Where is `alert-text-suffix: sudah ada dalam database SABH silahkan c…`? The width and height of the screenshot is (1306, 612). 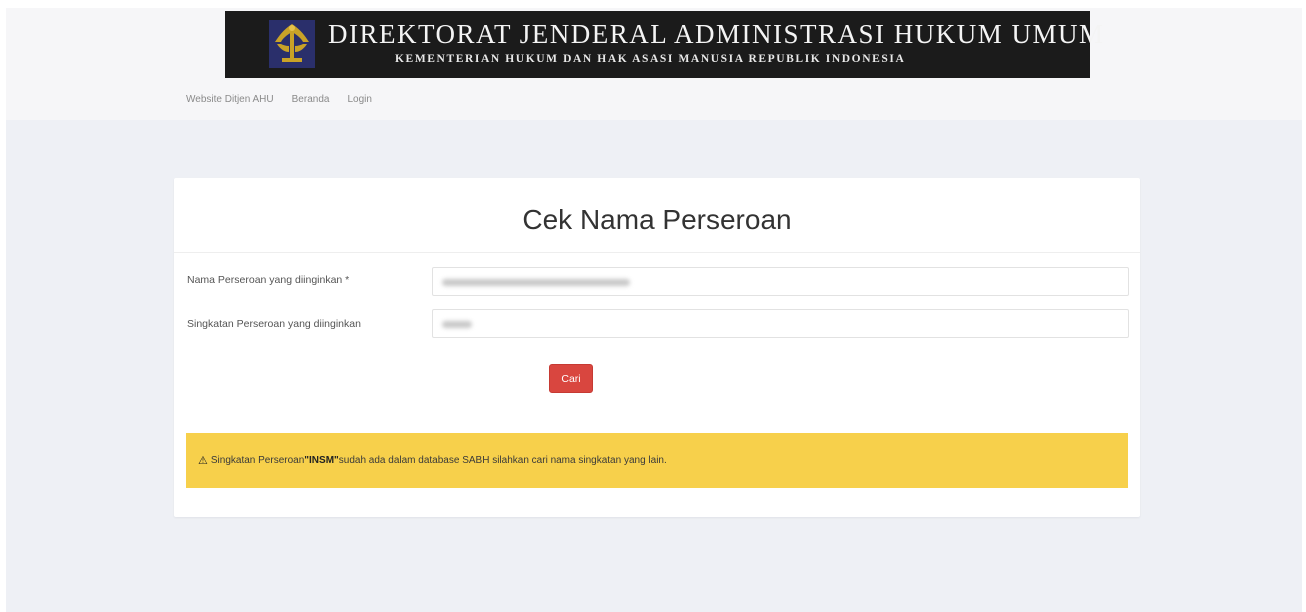
alert-text-suffix: sudah ada dalam database SABH silahkan c… is located at coordinates (502, 460).